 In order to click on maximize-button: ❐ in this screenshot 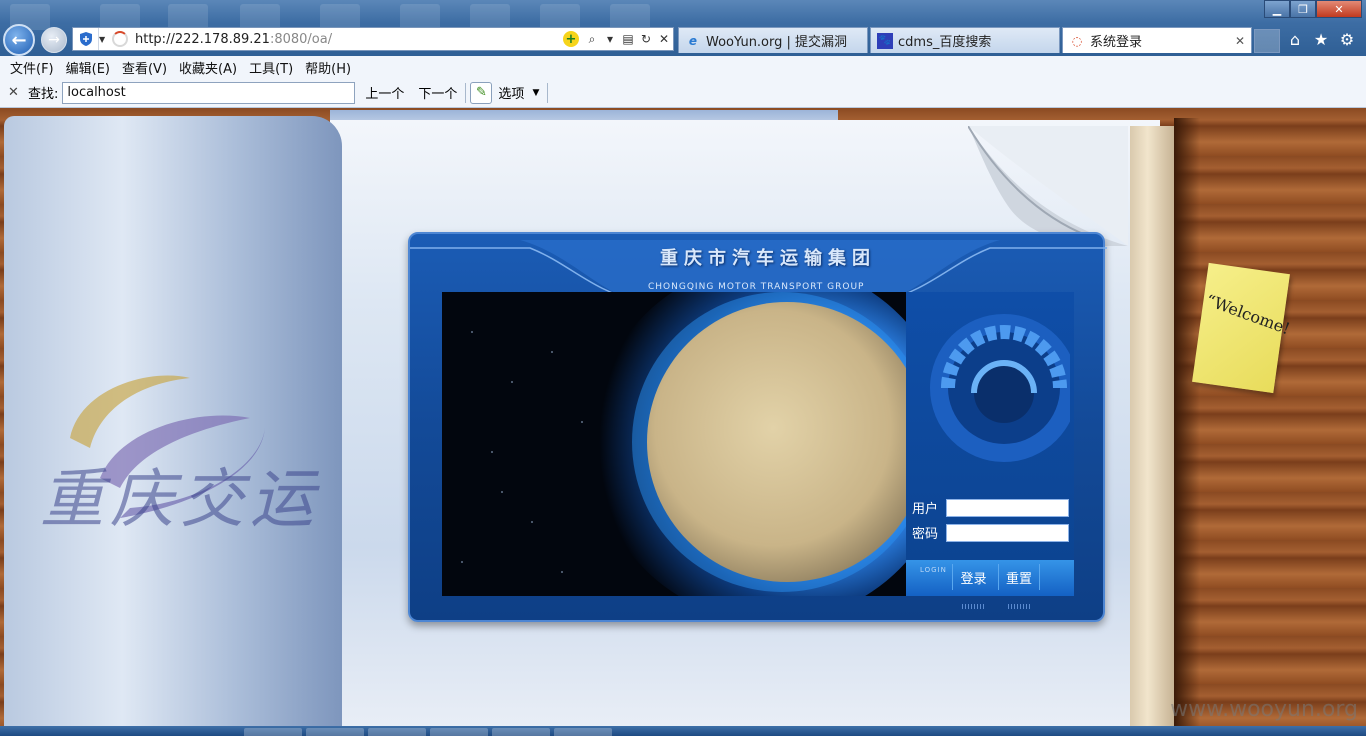, I will do `click(1303, 9)`.